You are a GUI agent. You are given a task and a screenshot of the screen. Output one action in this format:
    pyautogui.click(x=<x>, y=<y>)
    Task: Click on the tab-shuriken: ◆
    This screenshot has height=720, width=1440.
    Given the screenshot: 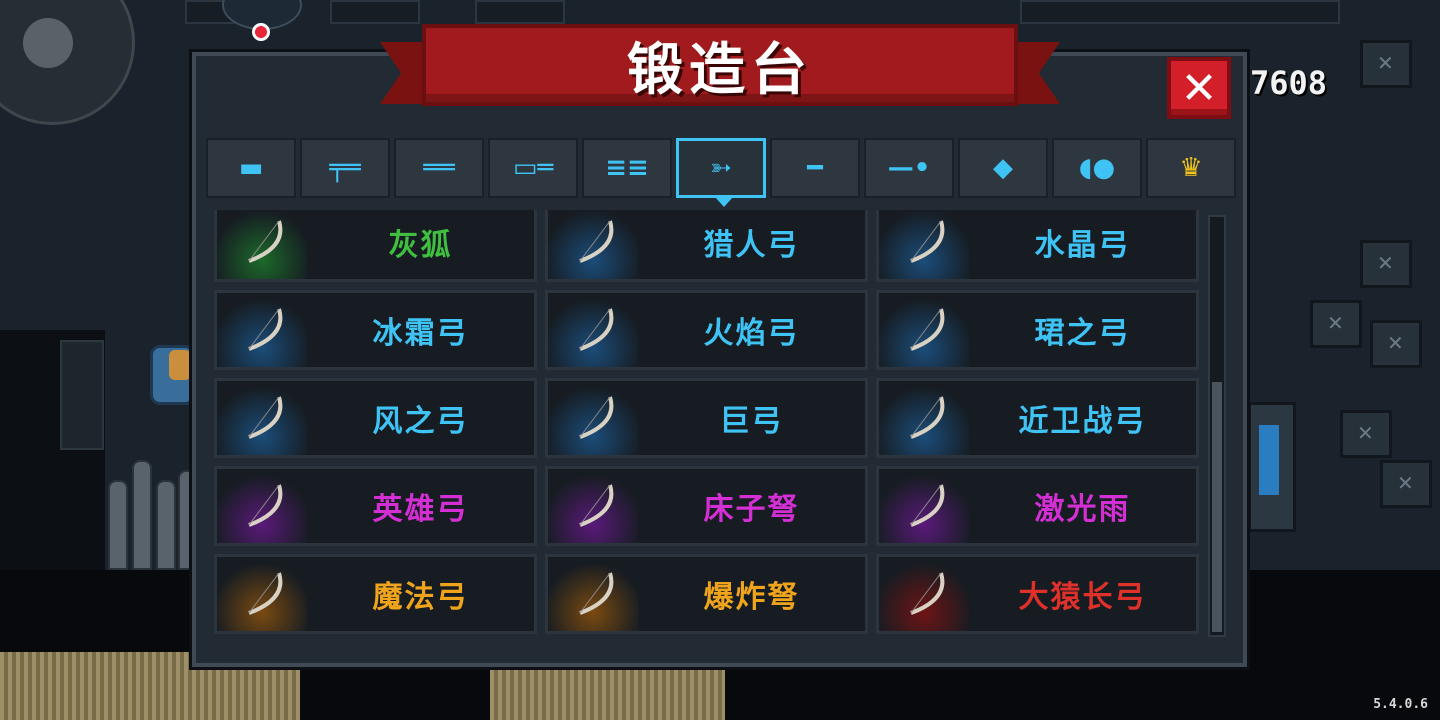 What is the action you would take?
    pyautogui.click(x=1003, y=168)
    